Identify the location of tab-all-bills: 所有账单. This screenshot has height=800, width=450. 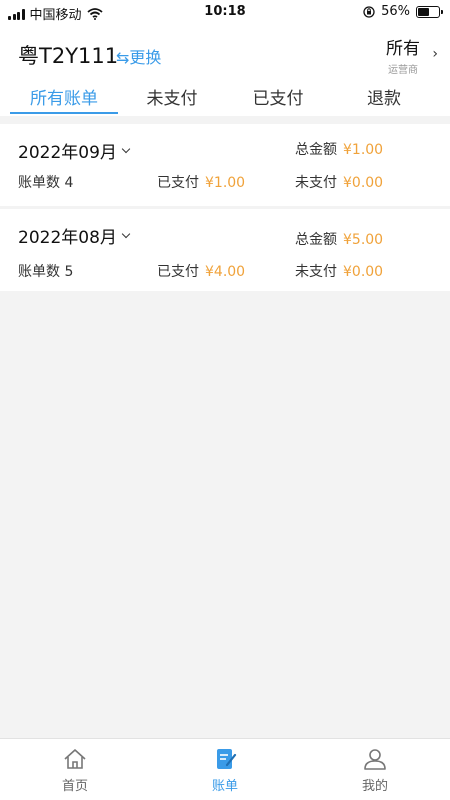
(64, 96).